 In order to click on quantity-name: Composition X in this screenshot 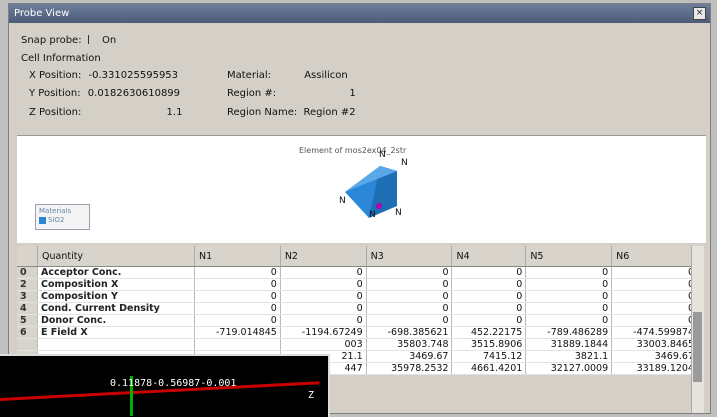, I will do `click(116, 284)`.